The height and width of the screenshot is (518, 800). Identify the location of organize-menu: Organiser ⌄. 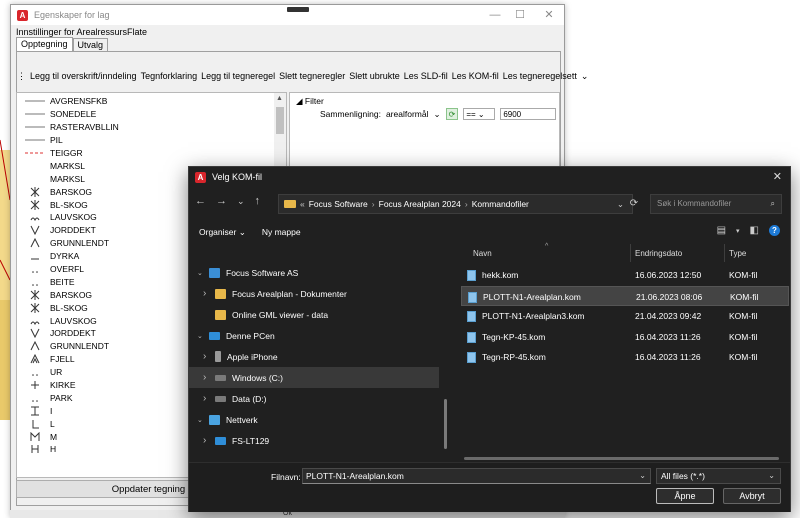
(222, 232).